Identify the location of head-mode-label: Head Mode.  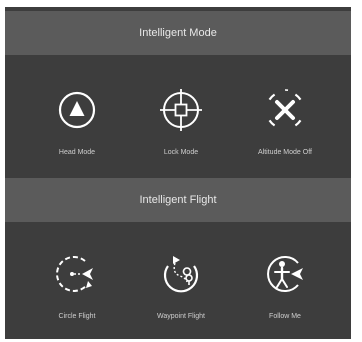
(77, 152).